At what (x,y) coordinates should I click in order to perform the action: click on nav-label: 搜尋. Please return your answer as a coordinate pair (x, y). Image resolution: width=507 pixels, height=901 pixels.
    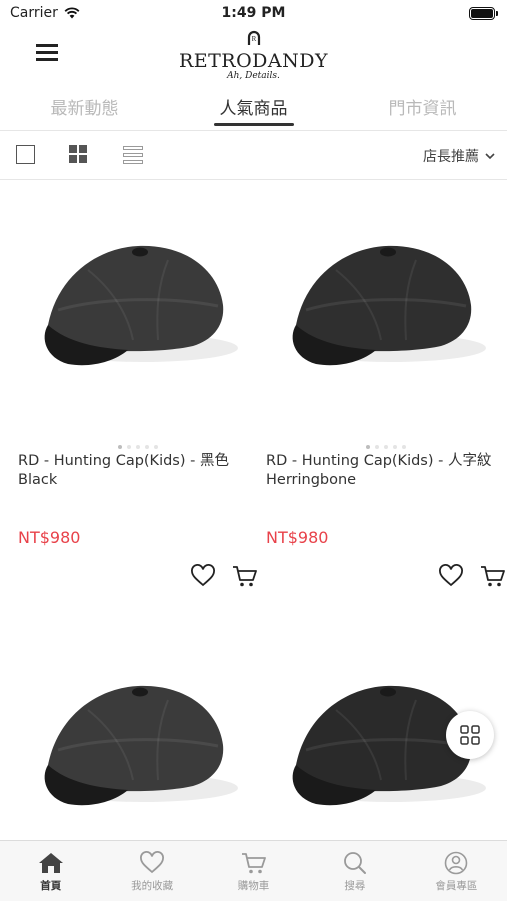
    Looking at the image, I should click on (355, 886).